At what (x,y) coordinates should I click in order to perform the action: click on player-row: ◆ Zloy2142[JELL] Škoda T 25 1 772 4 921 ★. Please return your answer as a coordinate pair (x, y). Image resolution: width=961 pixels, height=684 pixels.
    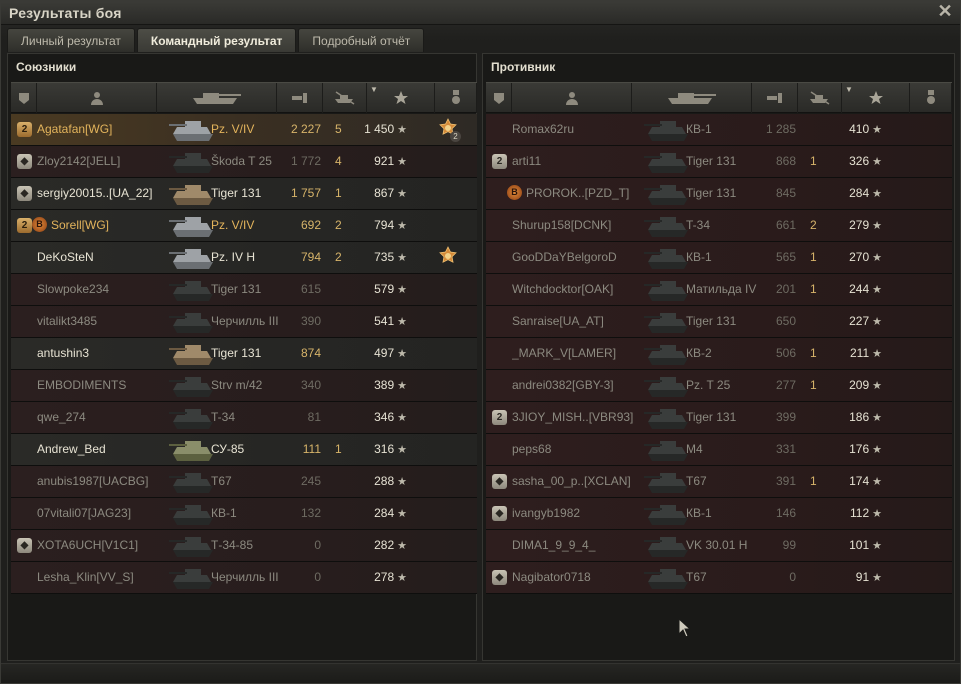
    Looking at the image, I should click on (244, 162).